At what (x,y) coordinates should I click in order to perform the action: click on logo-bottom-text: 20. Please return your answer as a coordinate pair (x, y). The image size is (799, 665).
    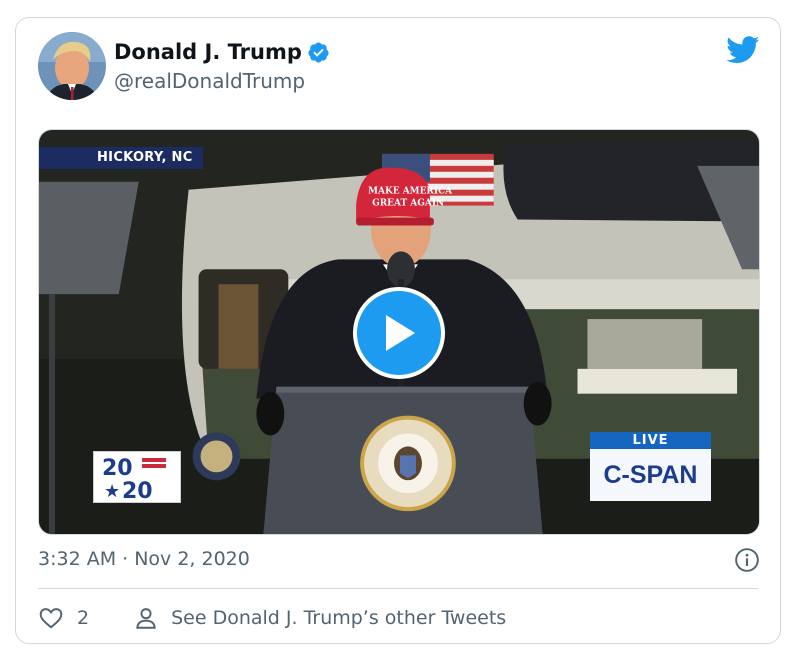
    Looking at the image, I should click on (137, 490).